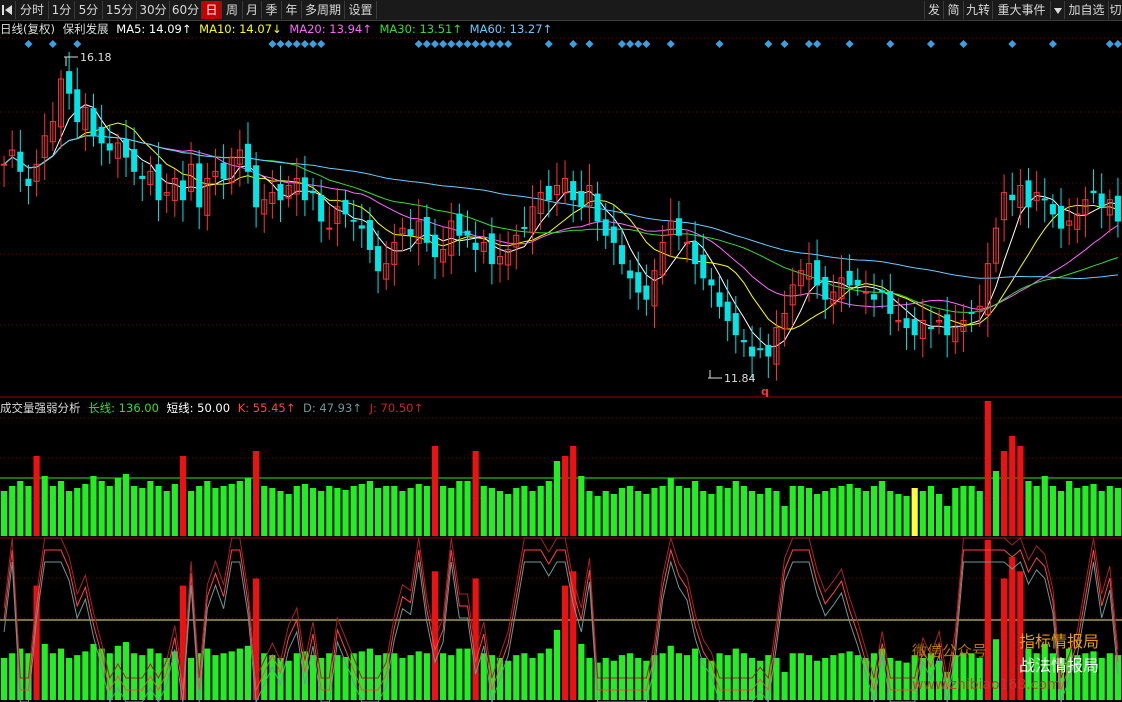  Describe the element at coordinates (1022, 10) in the screenshot. I see `major-events-button: 重大事件` at that location.